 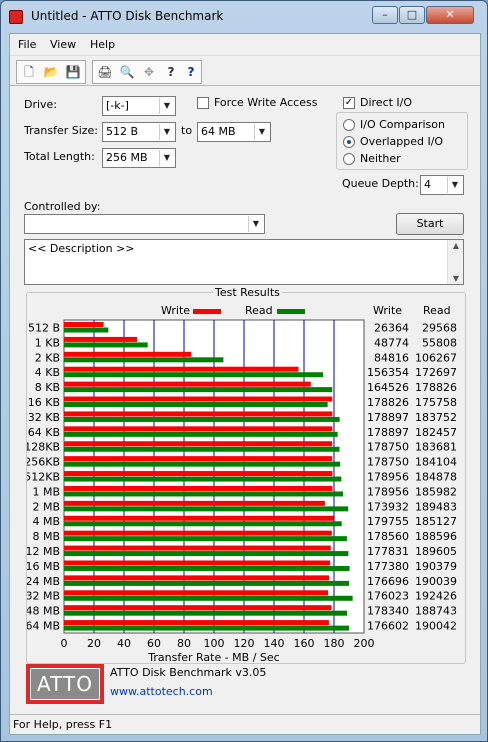 What do you see at coordinates (436, 626) in the screenshot?
I see `read-value: 190042` at bounding box center [436, 626].